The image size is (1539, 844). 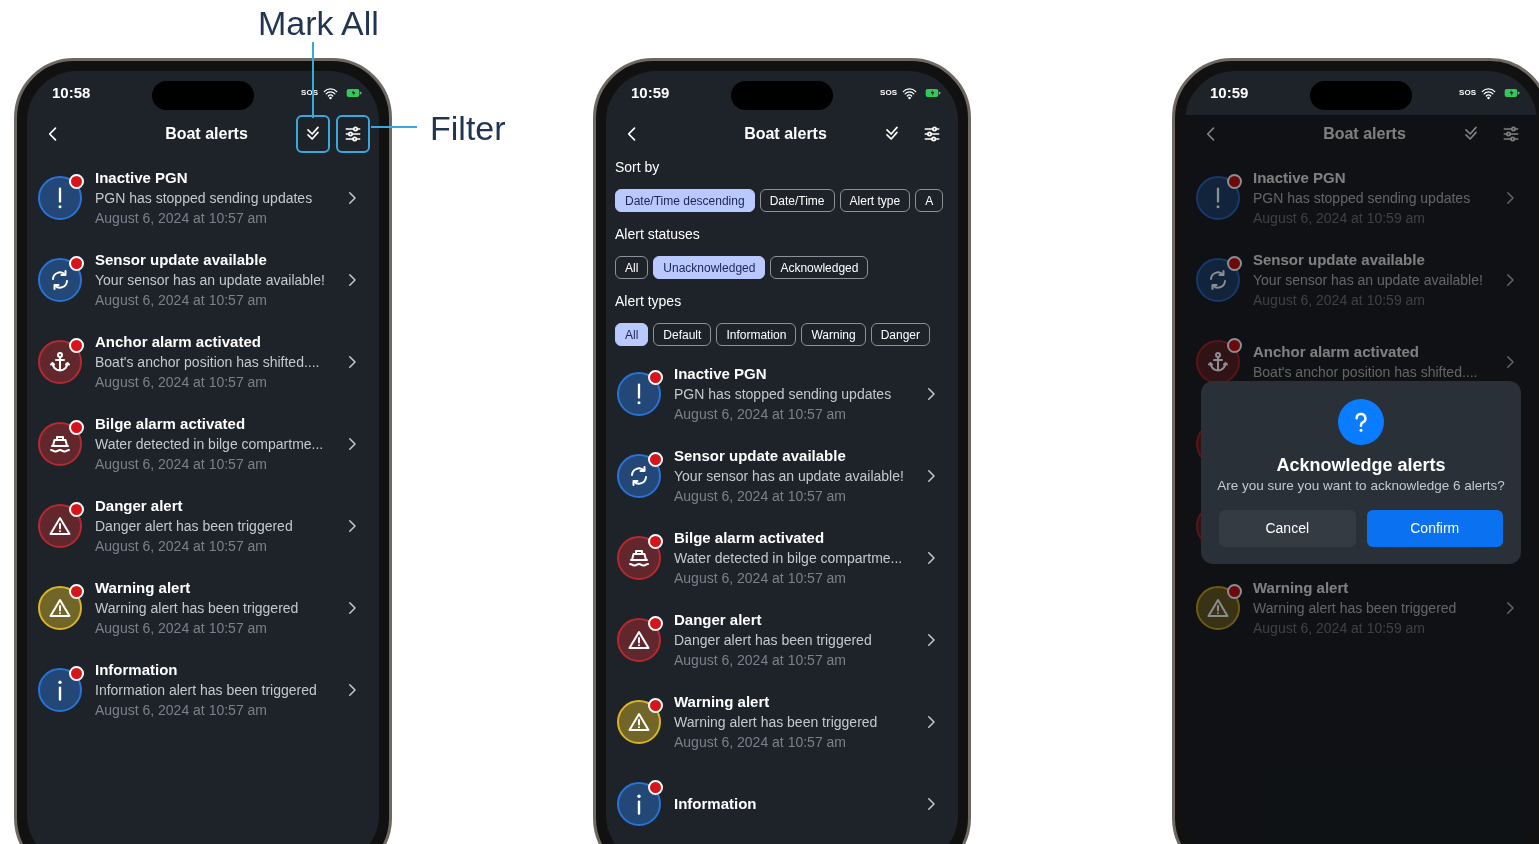 What do you see at coordinates (468, 128) in the screenshot?
I see `annotation-label: Filter` at bounding box center [468, 128].